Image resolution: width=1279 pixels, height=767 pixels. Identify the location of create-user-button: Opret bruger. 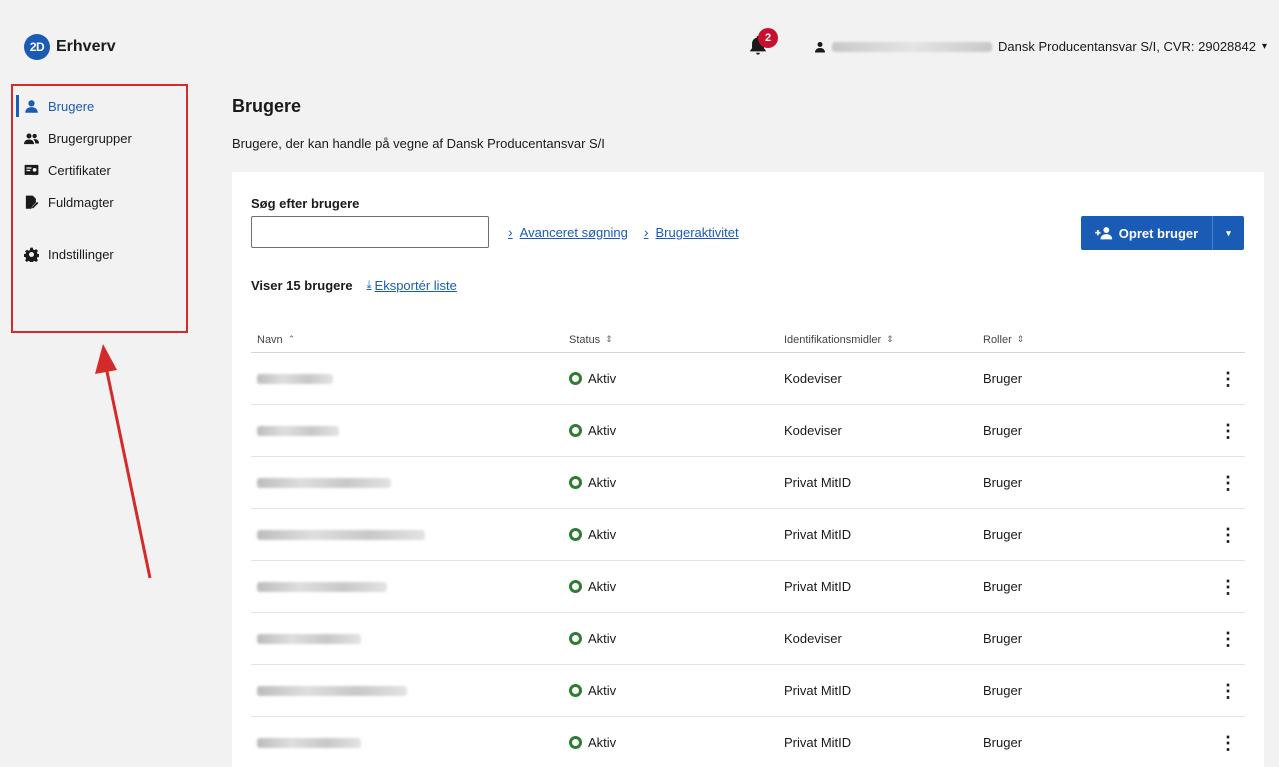
(1146, 233).